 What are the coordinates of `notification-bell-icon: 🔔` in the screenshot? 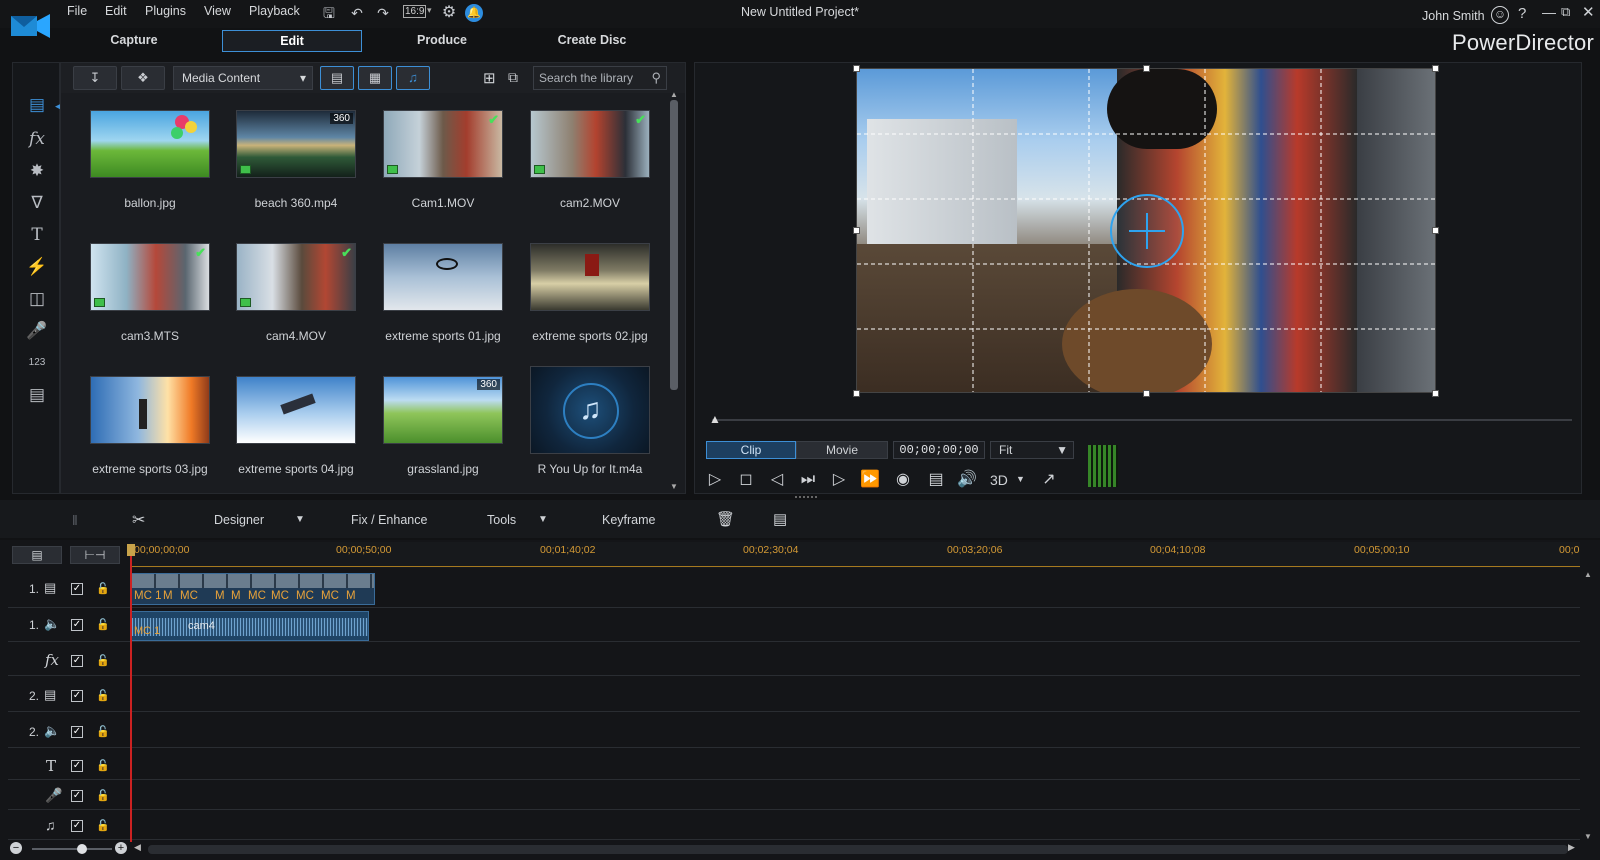 It's located at (474, 13).